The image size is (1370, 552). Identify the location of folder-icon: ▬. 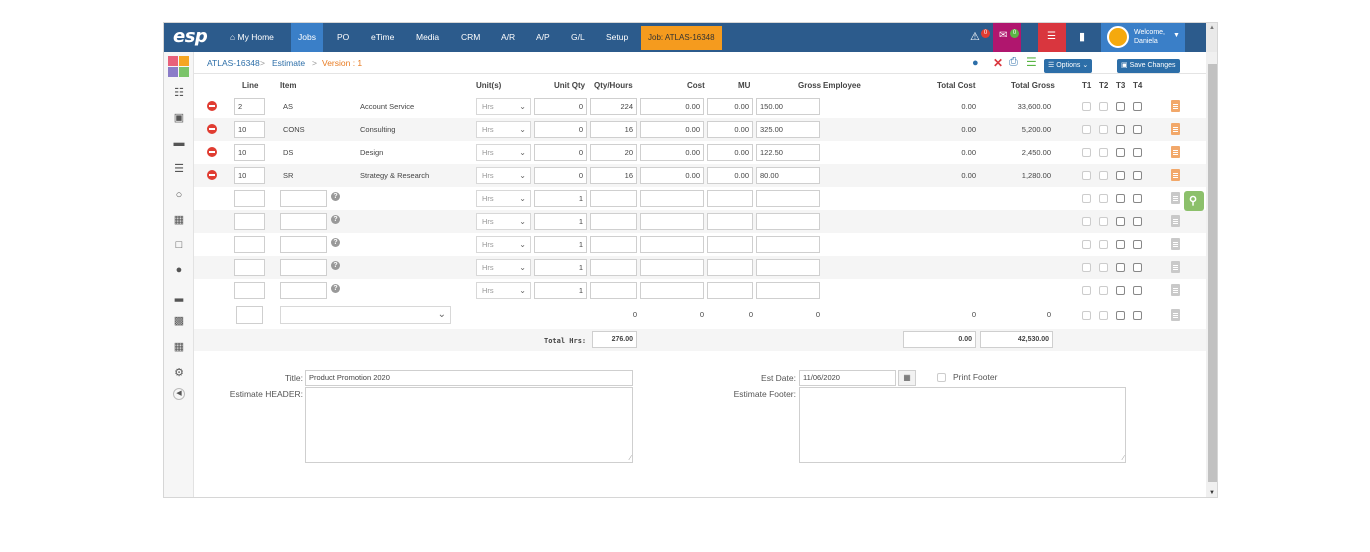
(179, 143).